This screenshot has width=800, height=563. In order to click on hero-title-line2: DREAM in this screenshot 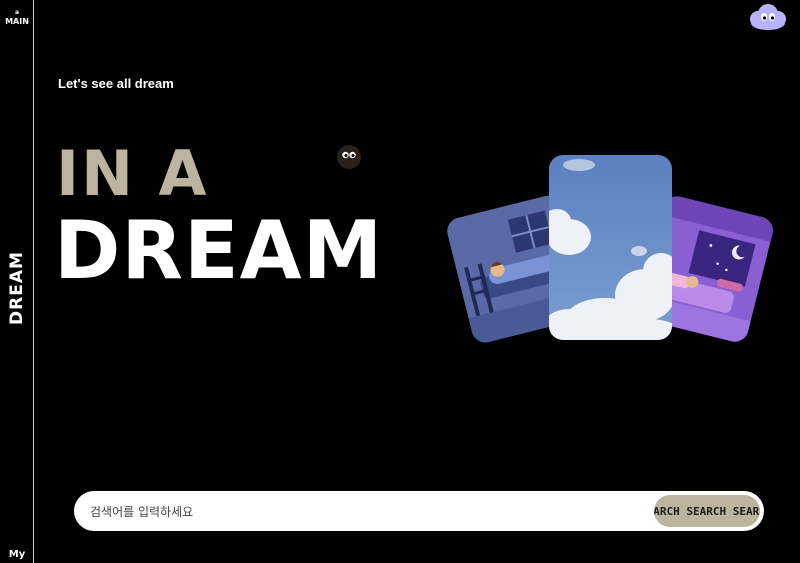, I will do `click(219, 250)`.